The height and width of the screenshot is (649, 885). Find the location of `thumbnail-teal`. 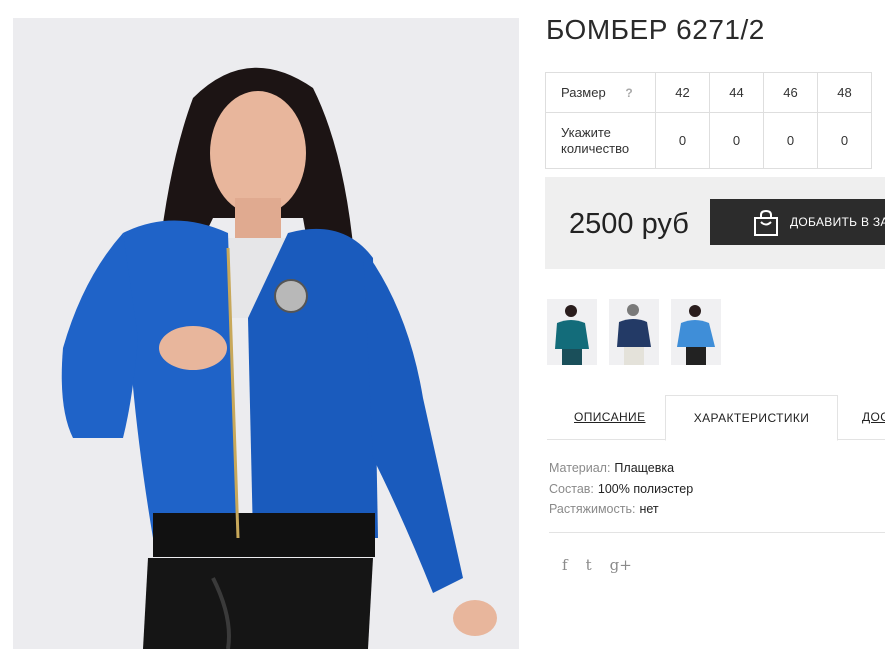

thumbnail-teal is located at coordinates (572, 332).